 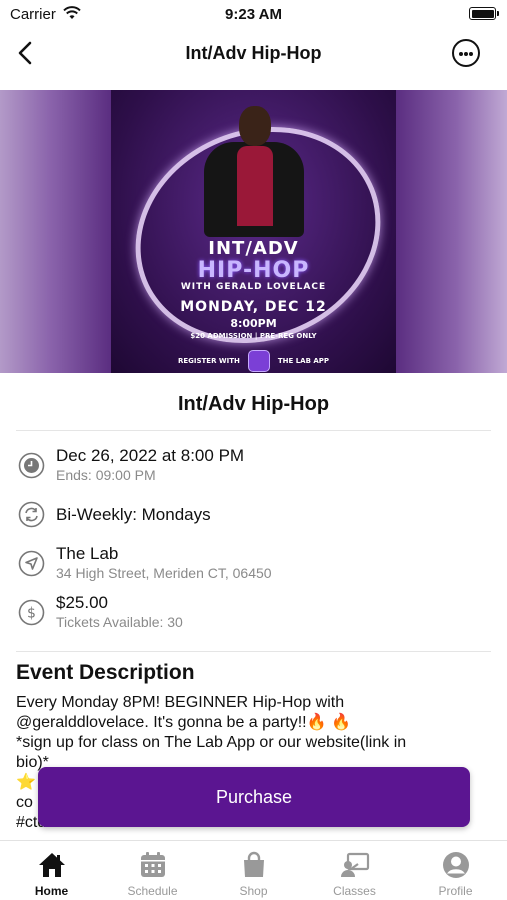 I want to click on tab-schedule: Schedule, so click(x=152, y=870).